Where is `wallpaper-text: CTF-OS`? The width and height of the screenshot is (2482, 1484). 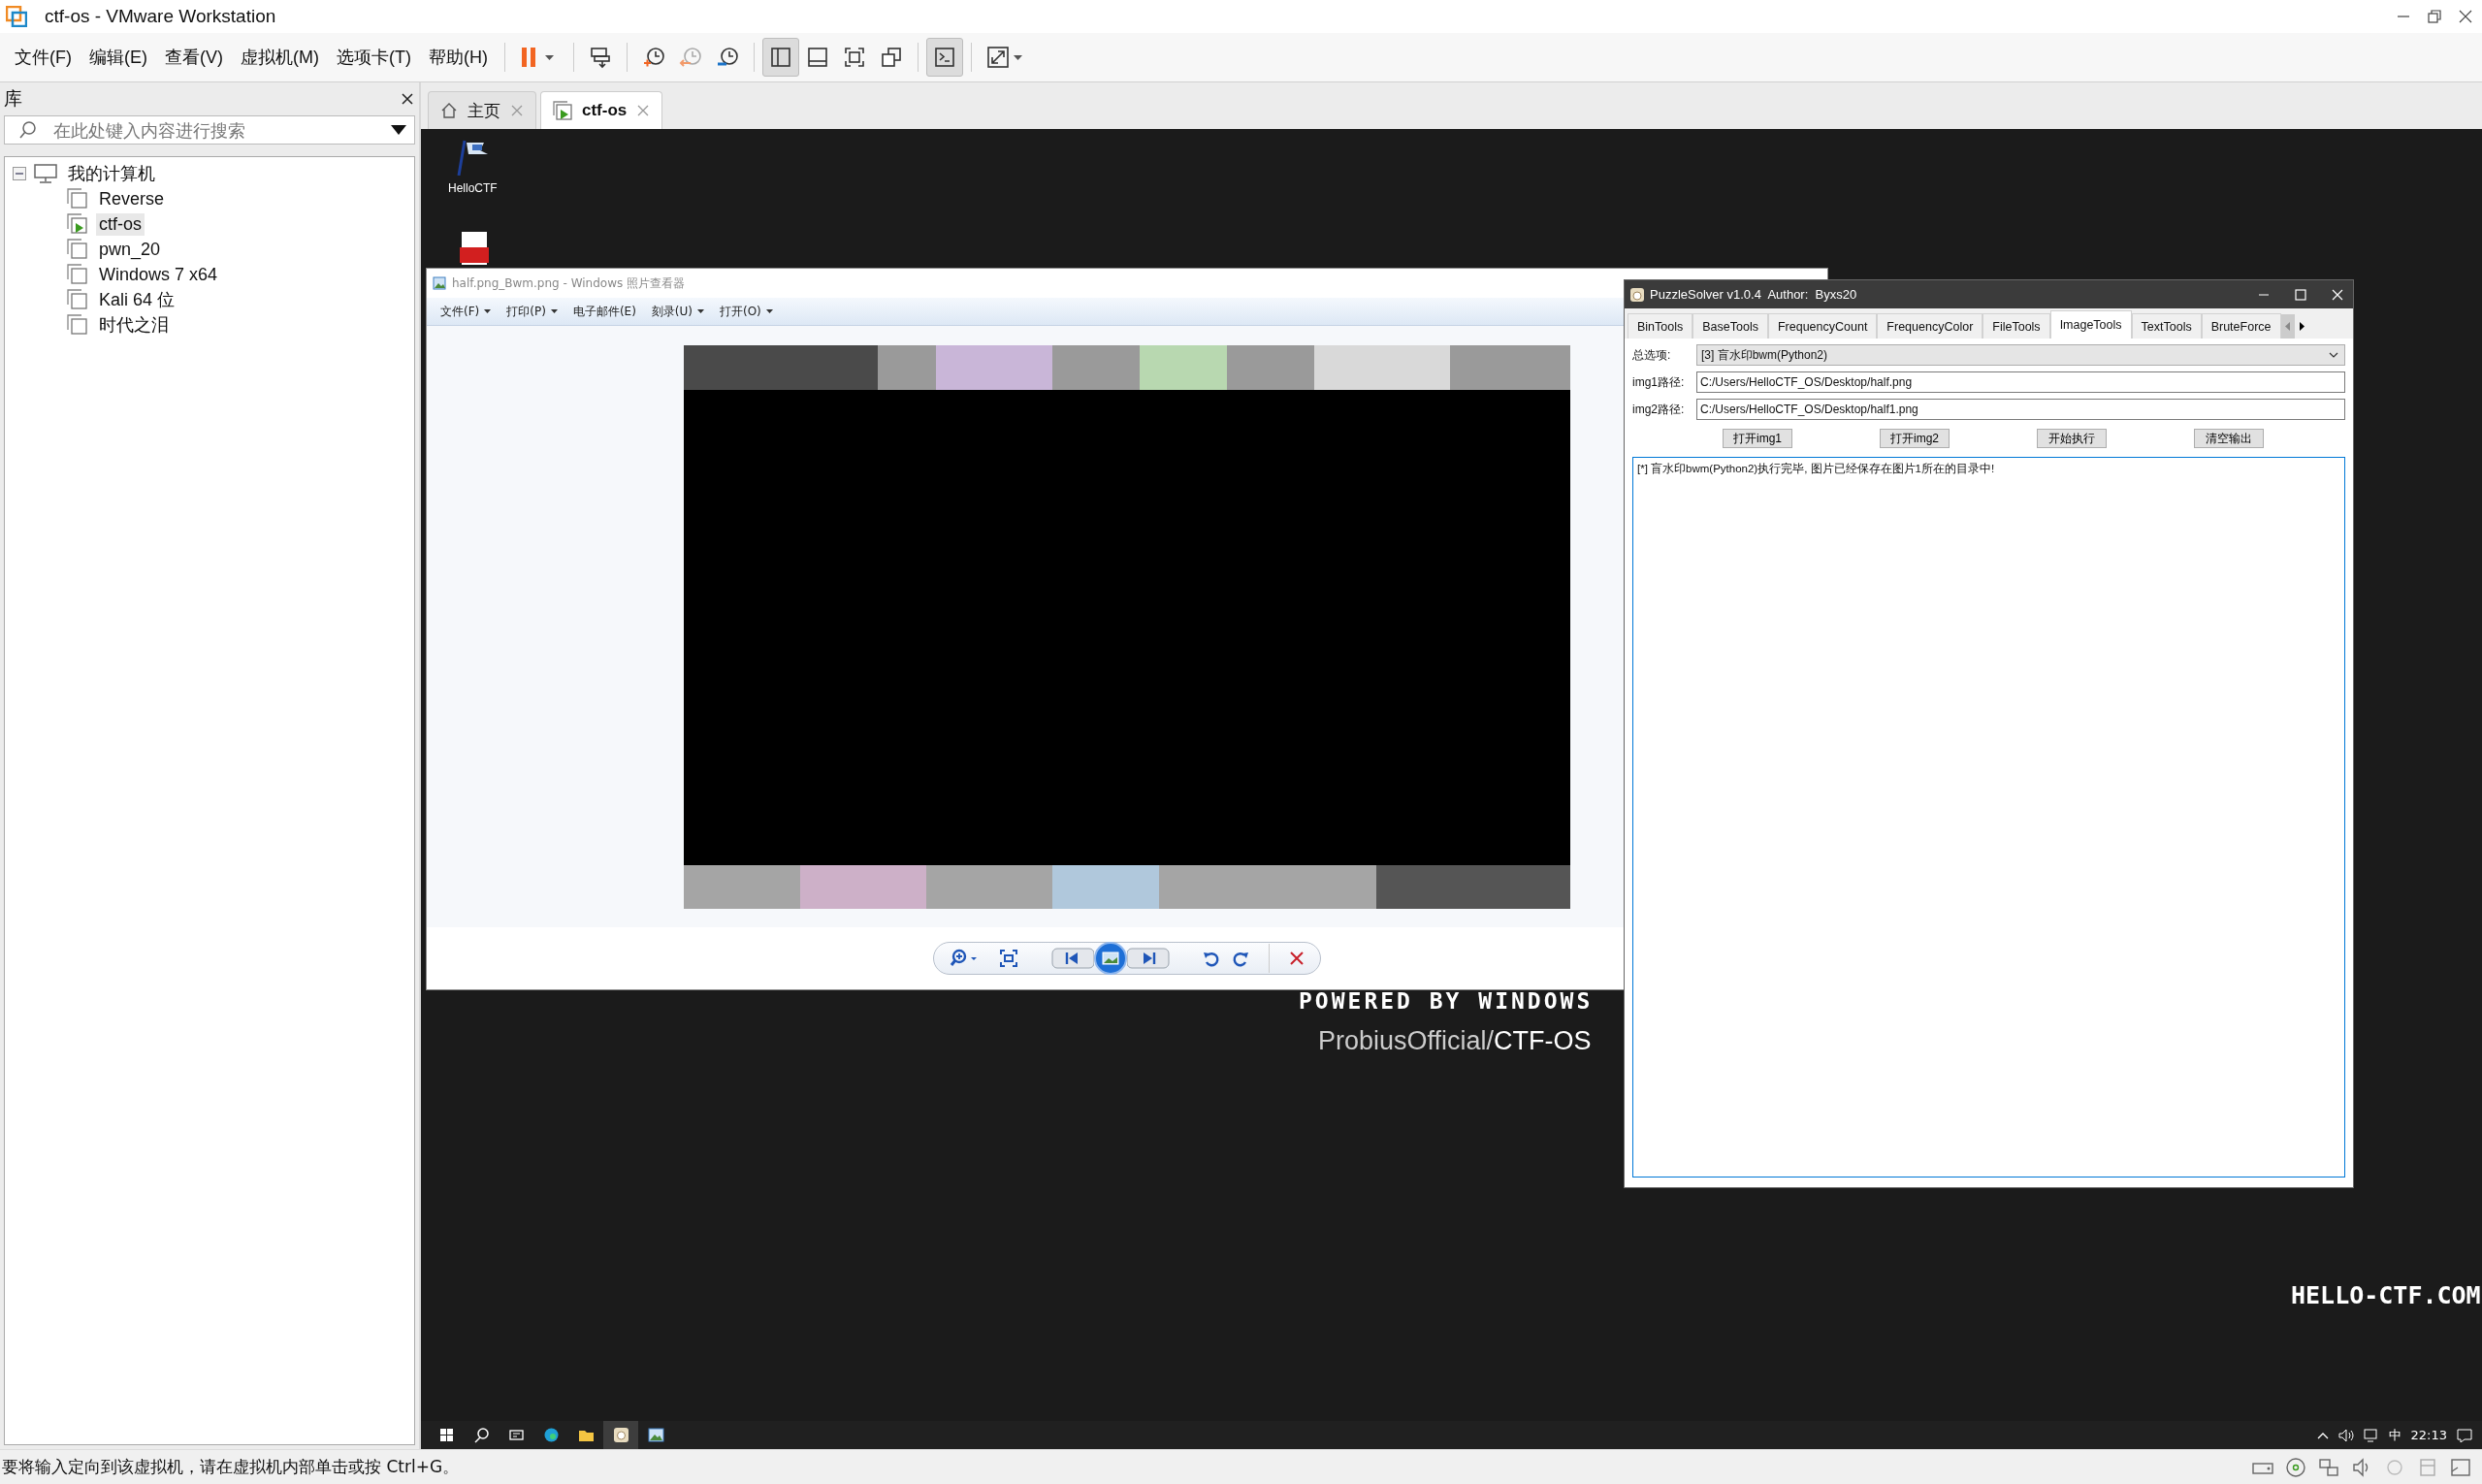 wallpaper-text: CTF-OS is located at coordinates (1543, 1041).